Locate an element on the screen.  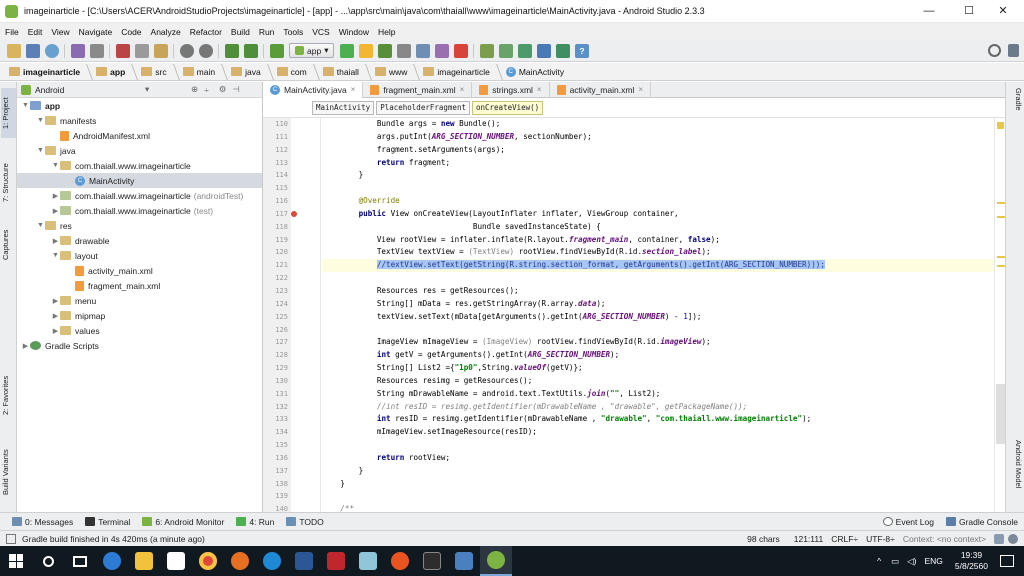
search-icon is located at coordinates (48, 561).